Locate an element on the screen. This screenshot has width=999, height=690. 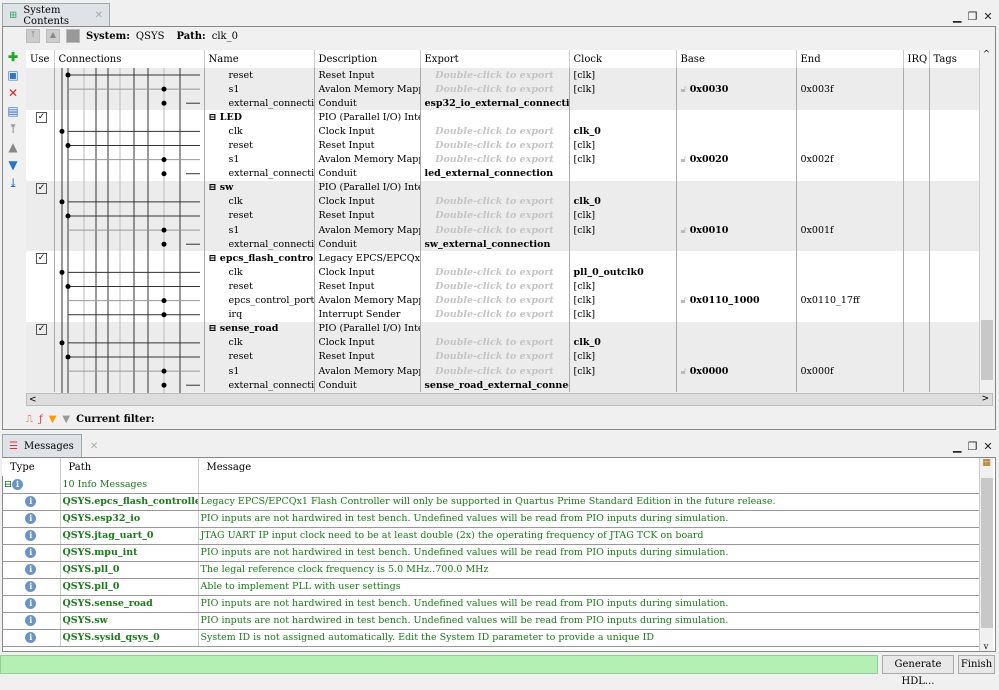
col-export: Export is located at coordinates (495, 59).